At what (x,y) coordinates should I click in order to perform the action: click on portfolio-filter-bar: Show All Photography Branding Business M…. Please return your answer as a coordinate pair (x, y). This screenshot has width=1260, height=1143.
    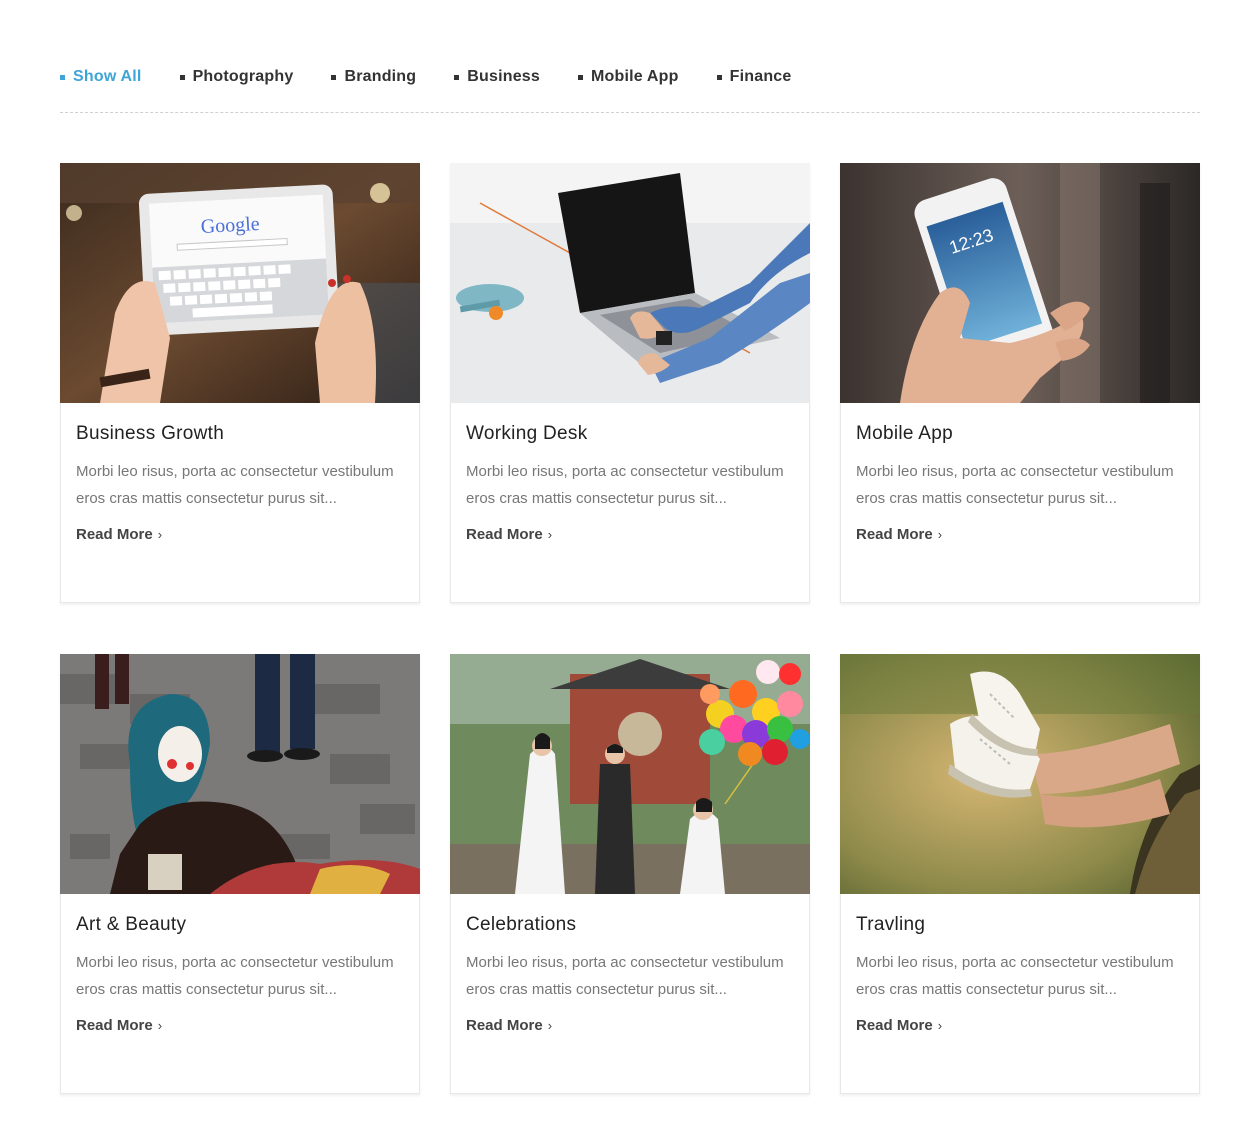
    Looking at the image, I should click on (630, 77).